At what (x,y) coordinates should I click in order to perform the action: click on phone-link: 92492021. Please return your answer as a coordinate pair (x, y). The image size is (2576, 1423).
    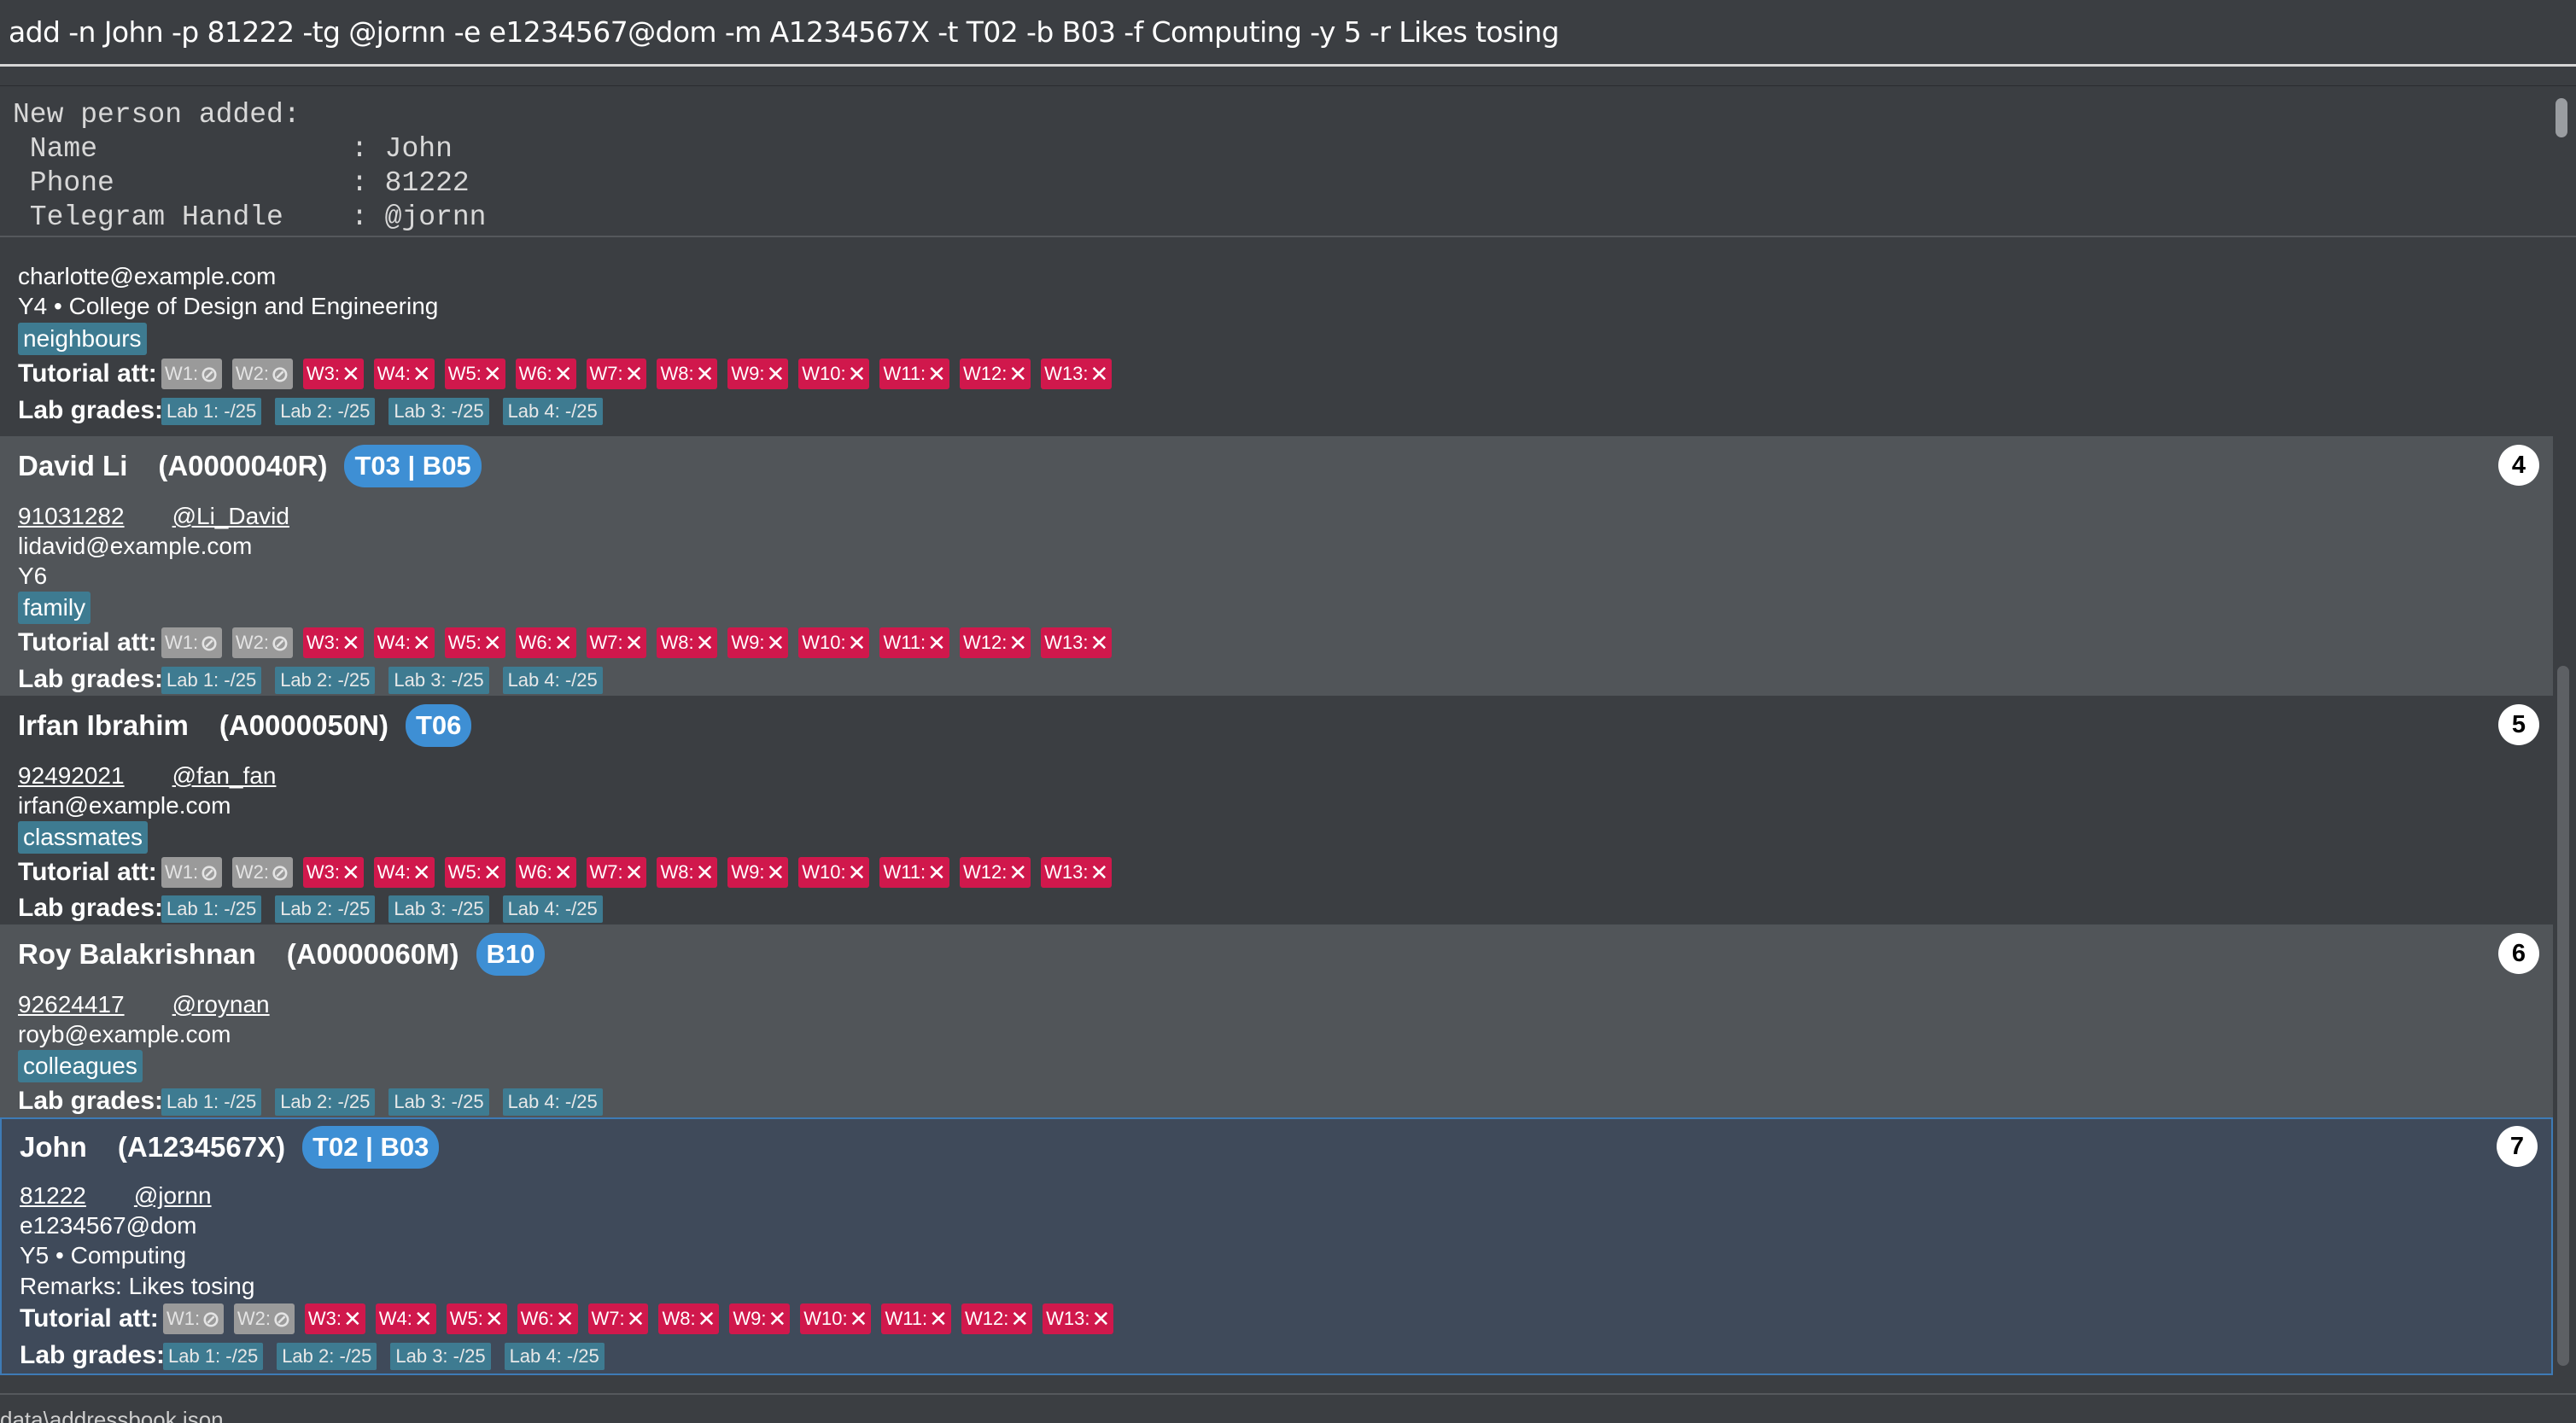
    Looking at the image, I should click on (71, 775).